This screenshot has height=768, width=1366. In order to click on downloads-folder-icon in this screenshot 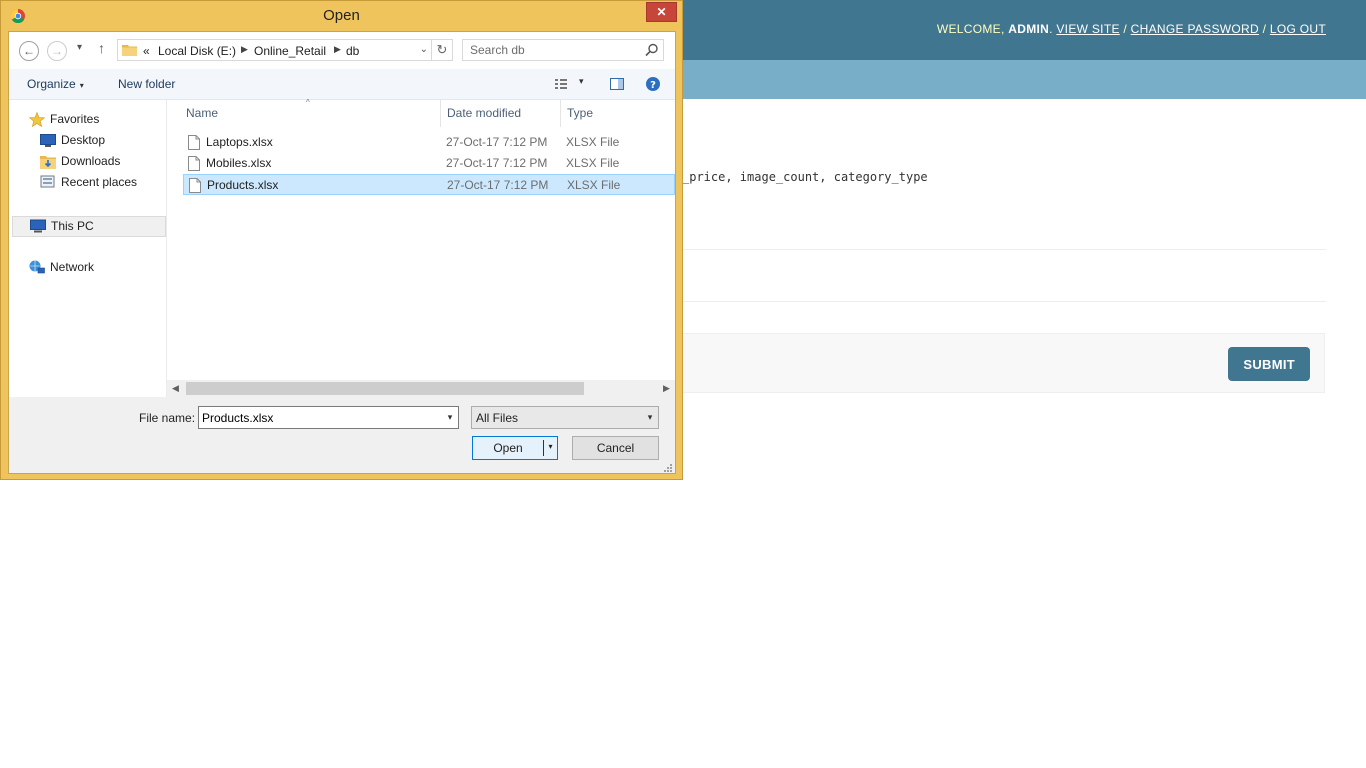, I will do `click(48, 162)`.